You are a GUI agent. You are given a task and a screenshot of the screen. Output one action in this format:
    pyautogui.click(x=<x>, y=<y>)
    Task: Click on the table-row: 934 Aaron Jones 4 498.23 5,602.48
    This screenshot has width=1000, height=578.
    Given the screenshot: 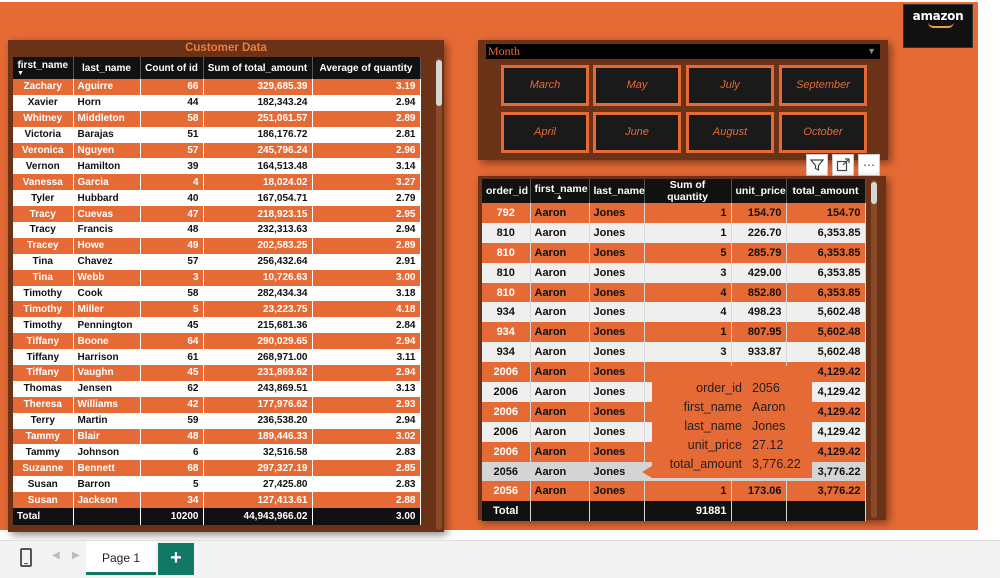 What is the action you would take?
    pyautogui.click(x=674, y=312)
    